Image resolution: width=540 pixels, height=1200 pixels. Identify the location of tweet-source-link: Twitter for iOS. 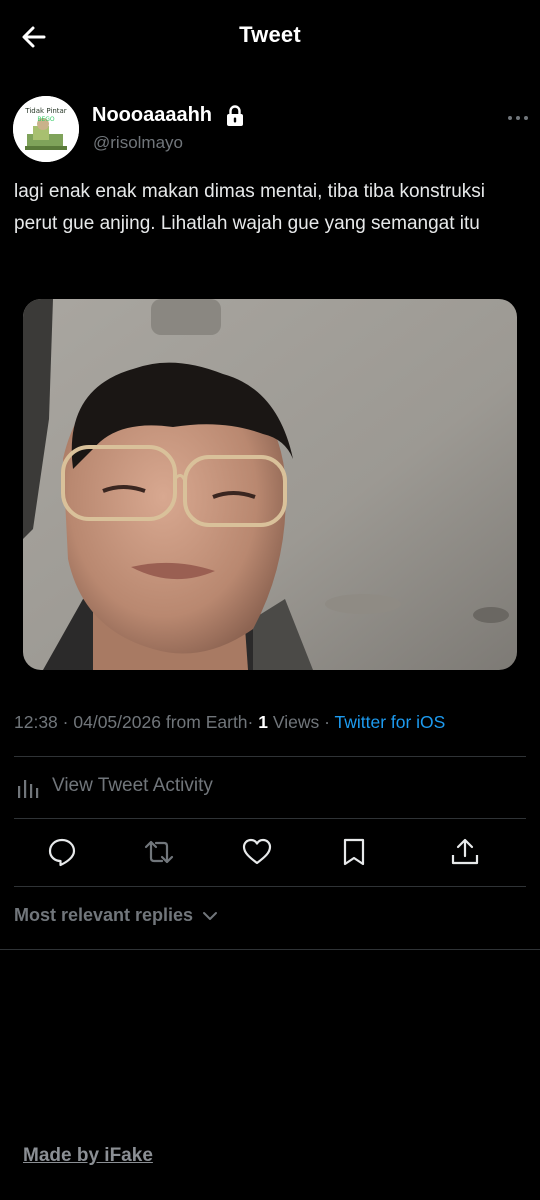
(389, 722).